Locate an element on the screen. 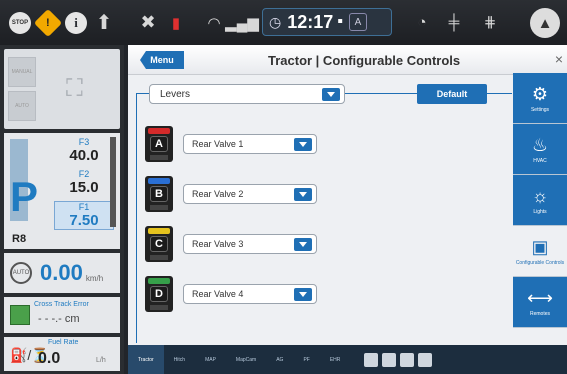 The image size is (567, 374). clock-time: 12:17 is located at coordinates (310, 21).